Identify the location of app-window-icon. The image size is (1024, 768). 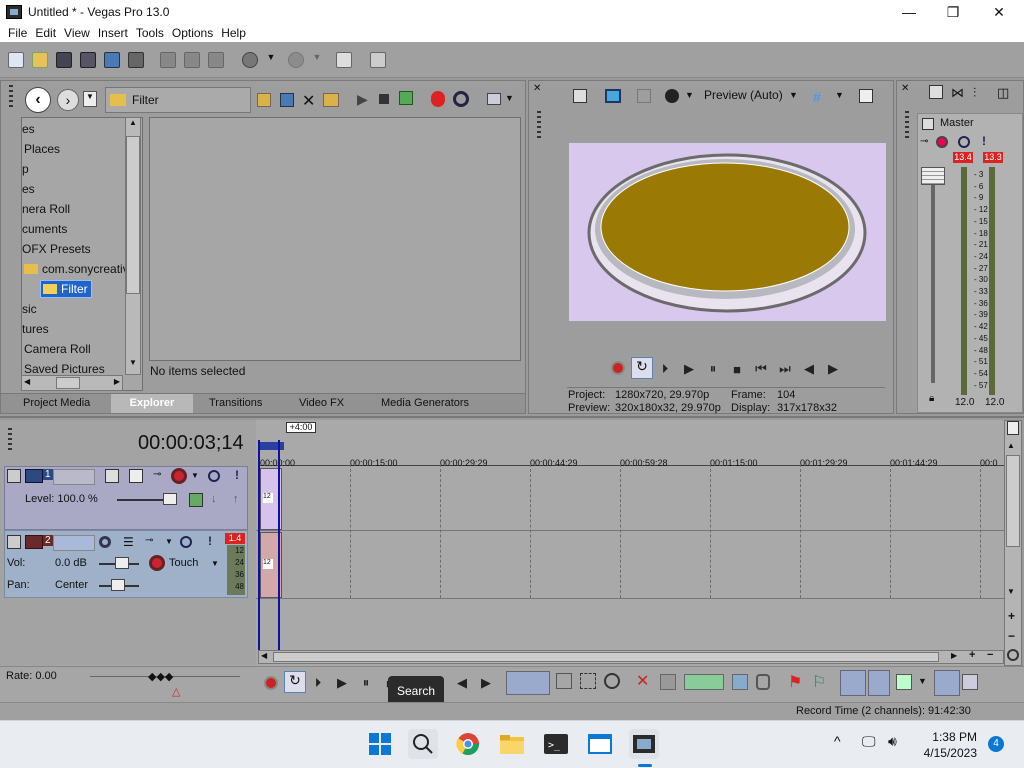
(600, 744).